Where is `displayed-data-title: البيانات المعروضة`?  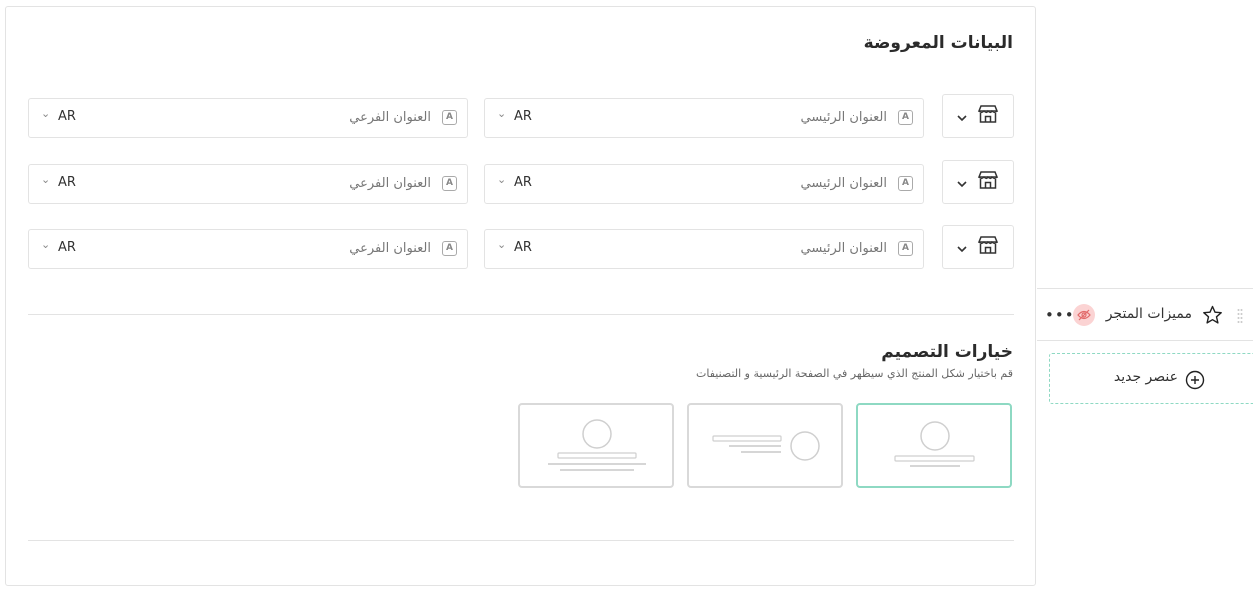
displayed-data-title: البيانات المعروضة is located at coordinates (938, 43).